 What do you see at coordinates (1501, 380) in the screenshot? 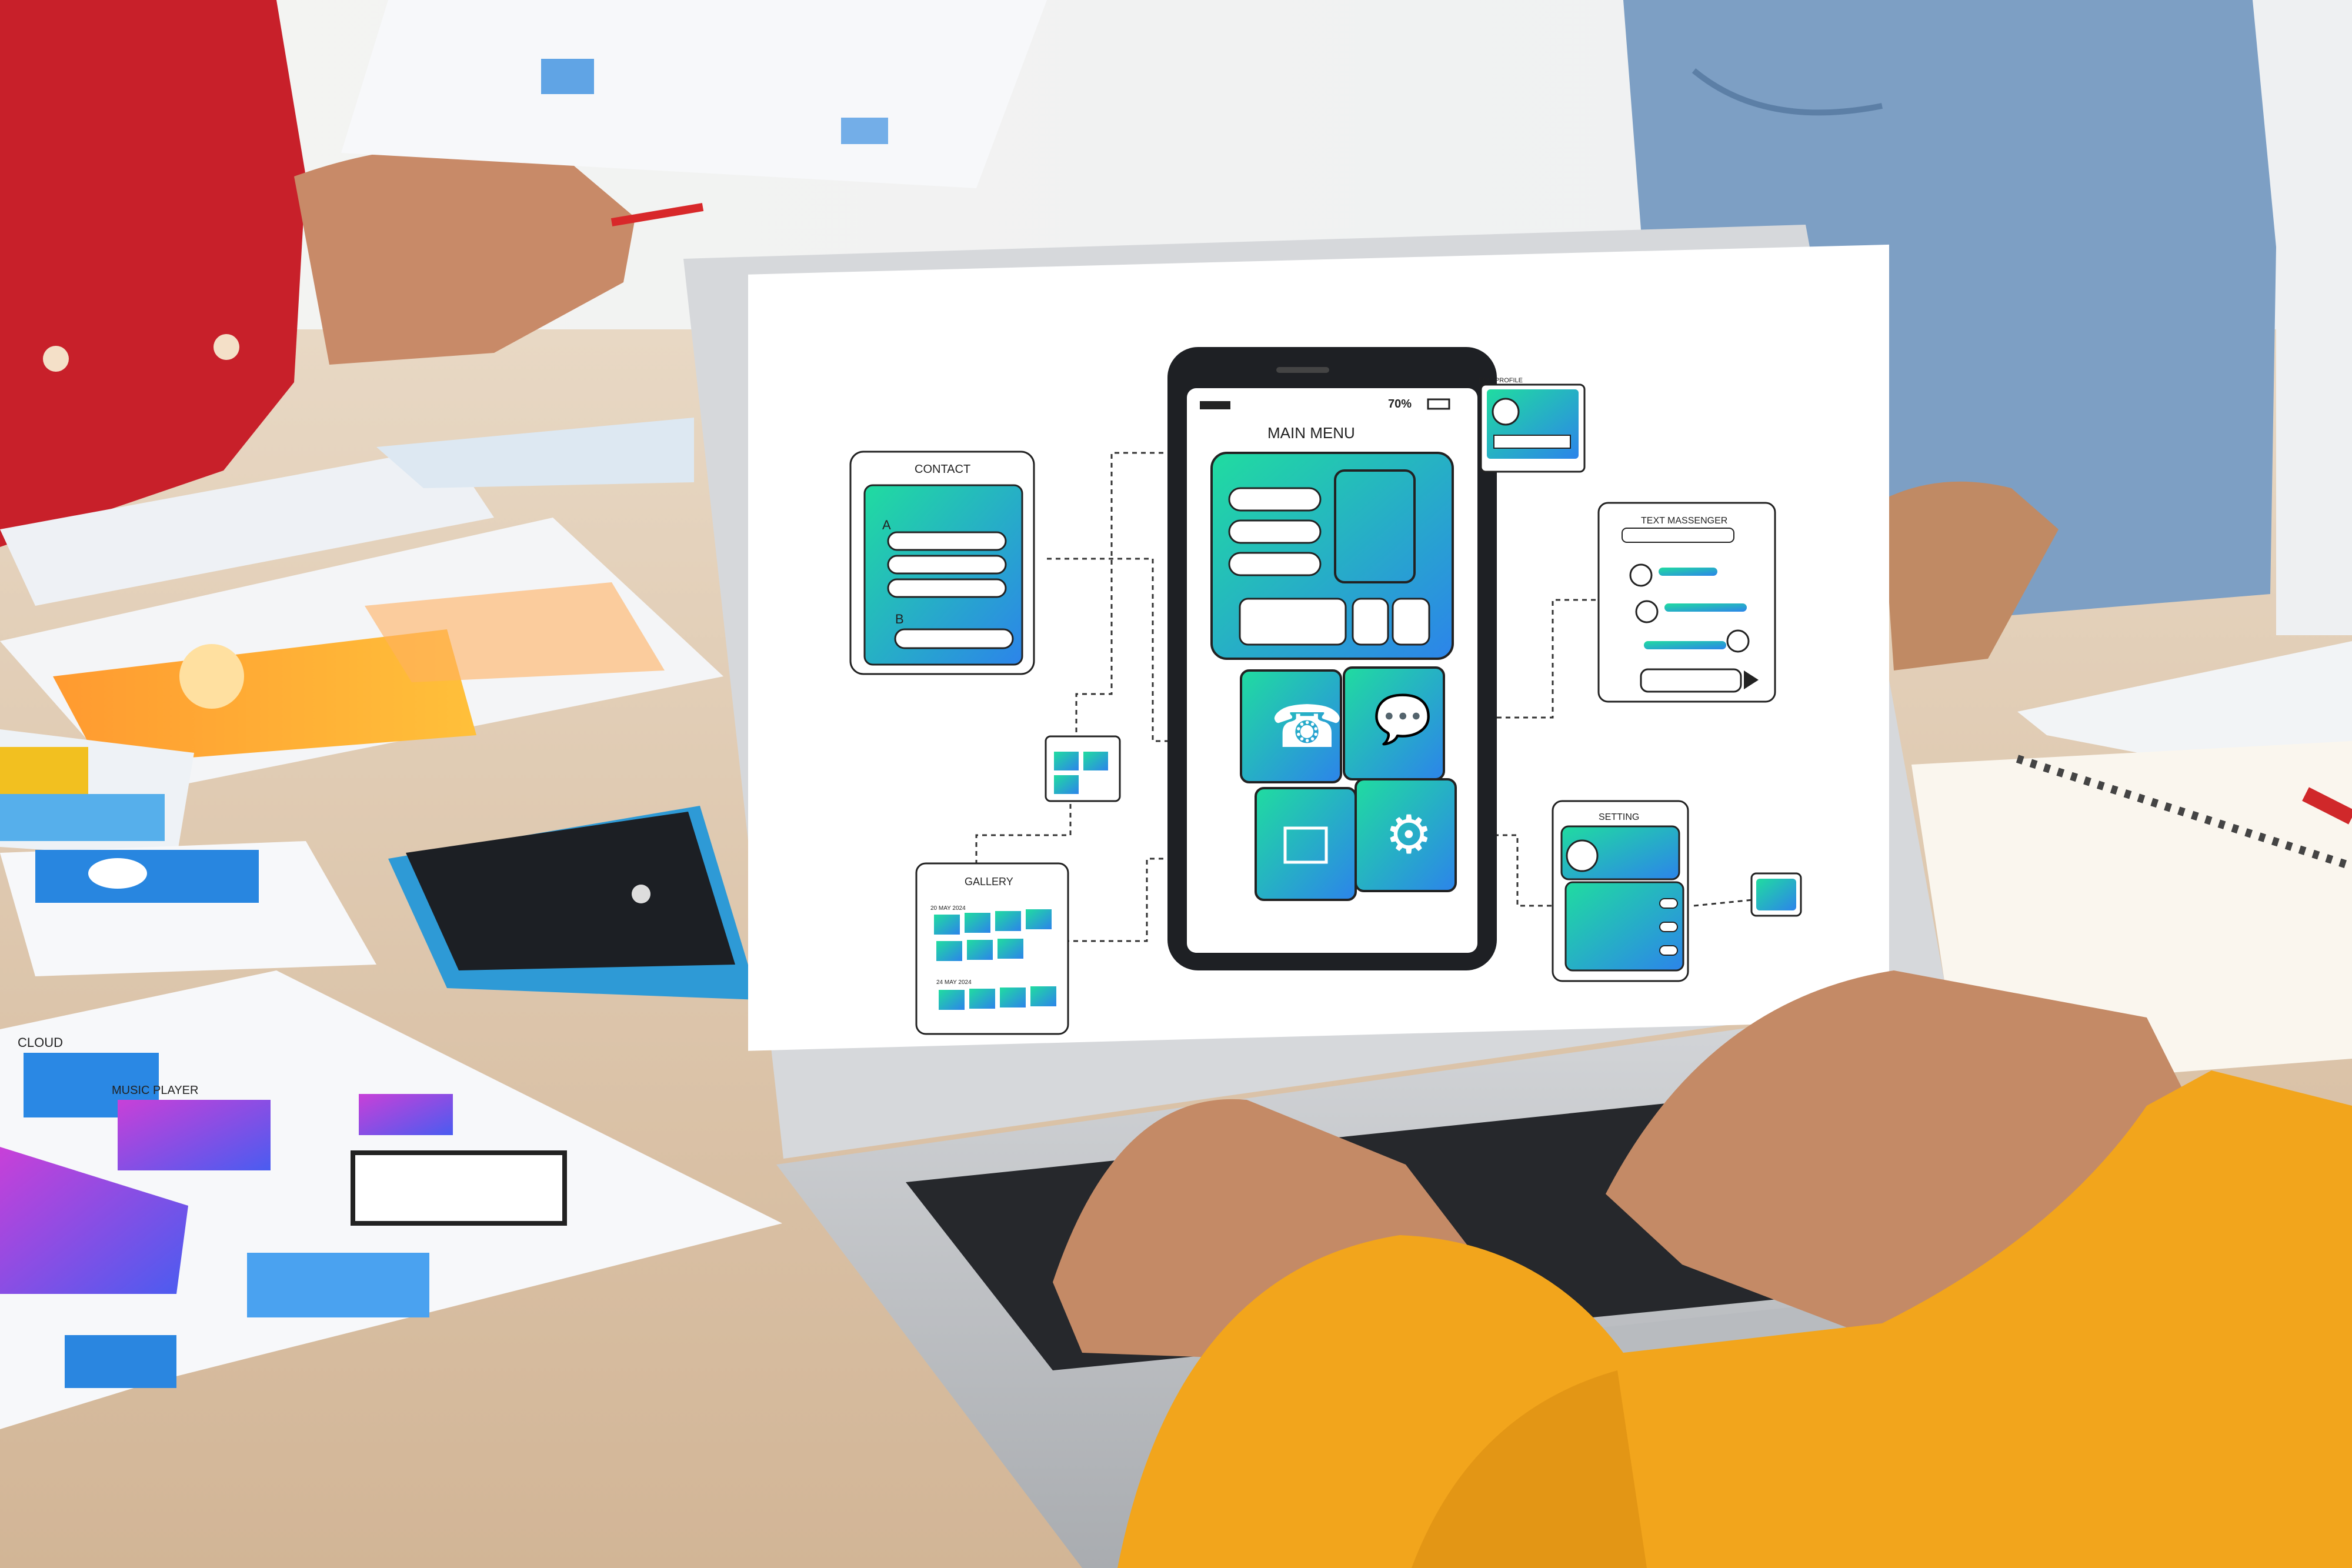
I see `edit-profile-title: EDIT PROFILE` at bounding box center [1501, 380].